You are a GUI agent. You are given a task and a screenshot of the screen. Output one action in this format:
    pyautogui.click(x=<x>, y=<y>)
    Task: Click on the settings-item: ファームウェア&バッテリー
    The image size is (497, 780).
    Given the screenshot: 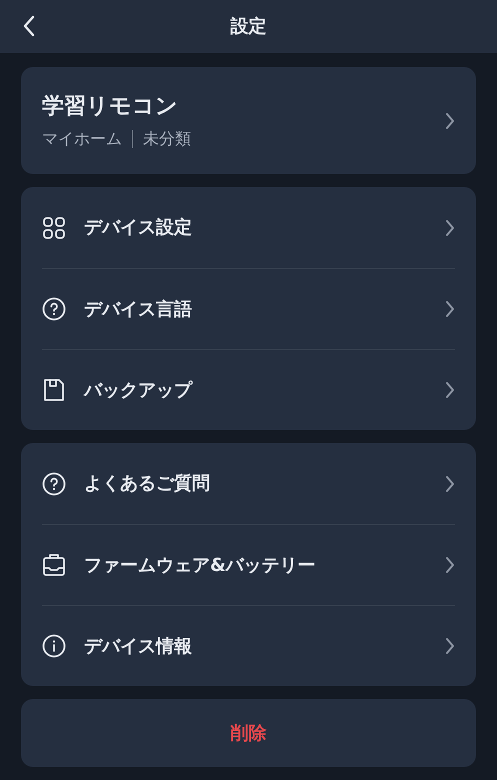 What is the action you would take?
    pyautogui.click(x=248, y=564)
    